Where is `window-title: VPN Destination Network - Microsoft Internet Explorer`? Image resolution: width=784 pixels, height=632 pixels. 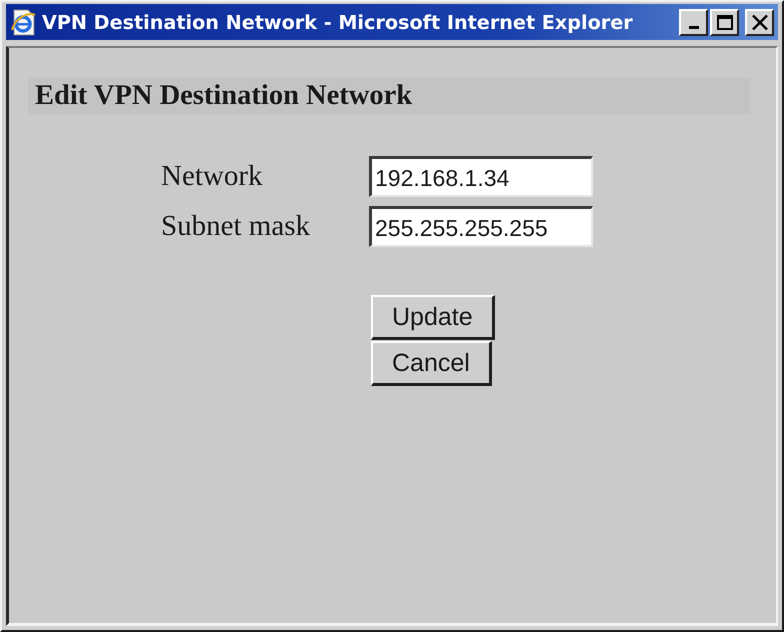
window-title: VPN Destination Network - Microsoft Internet Explorer is located at coordinates (338, 22).